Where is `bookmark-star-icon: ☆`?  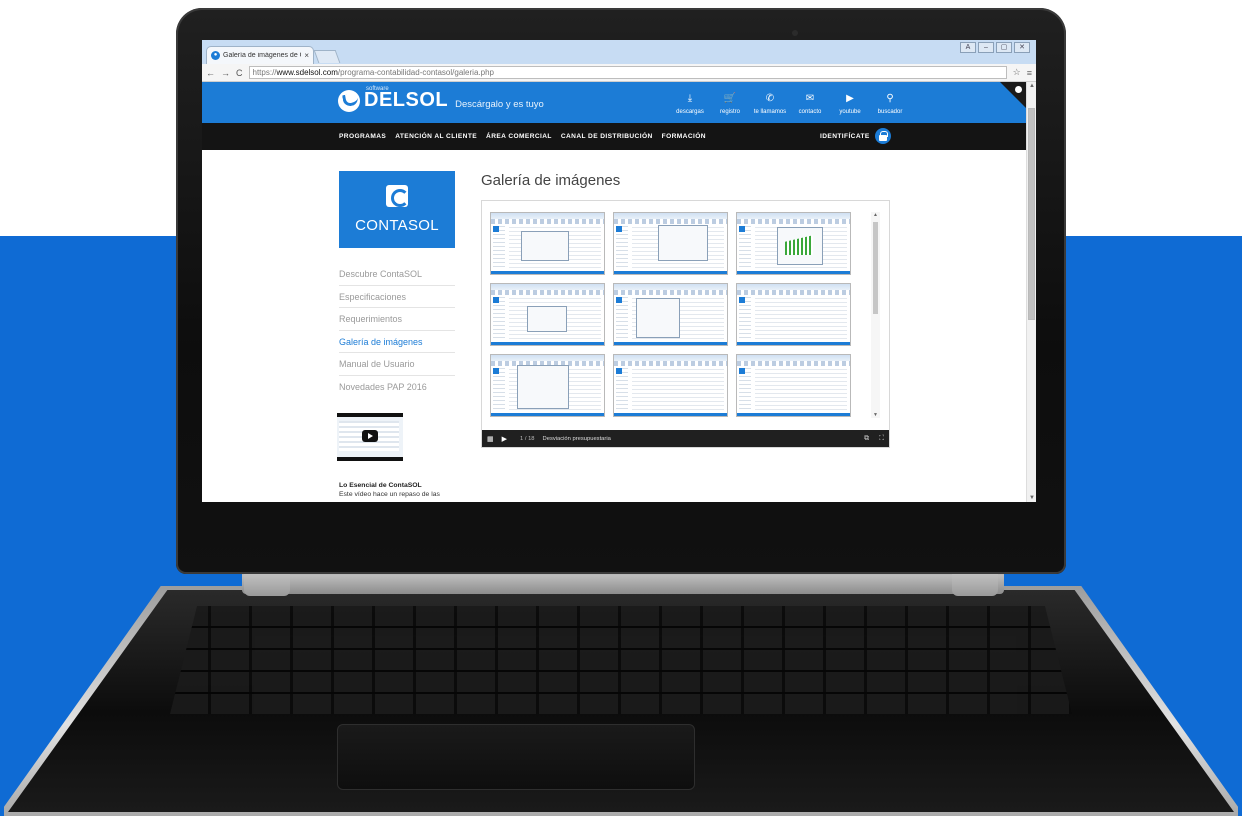
bookmark-star-icon: ☆ is located at coordinates (1017, 72).